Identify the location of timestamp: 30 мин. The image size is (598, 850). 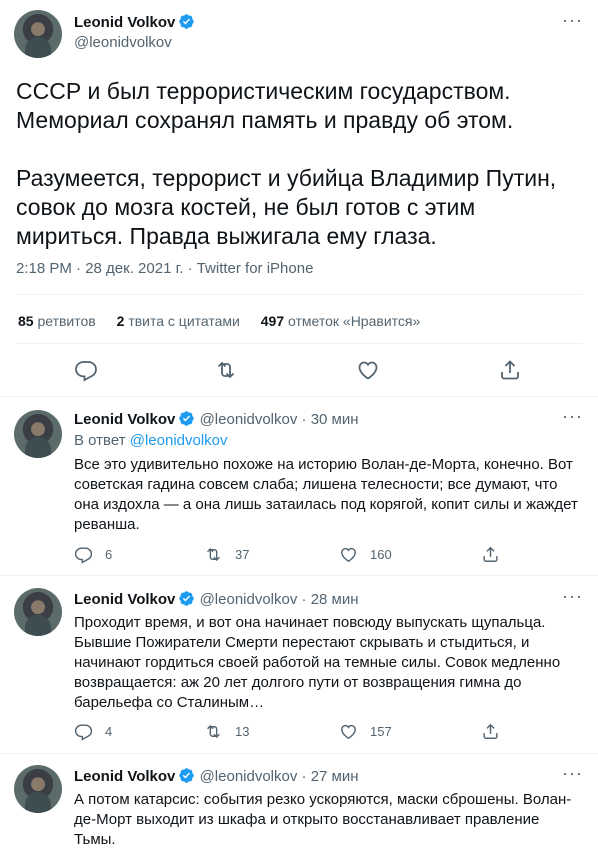
(335, 419).